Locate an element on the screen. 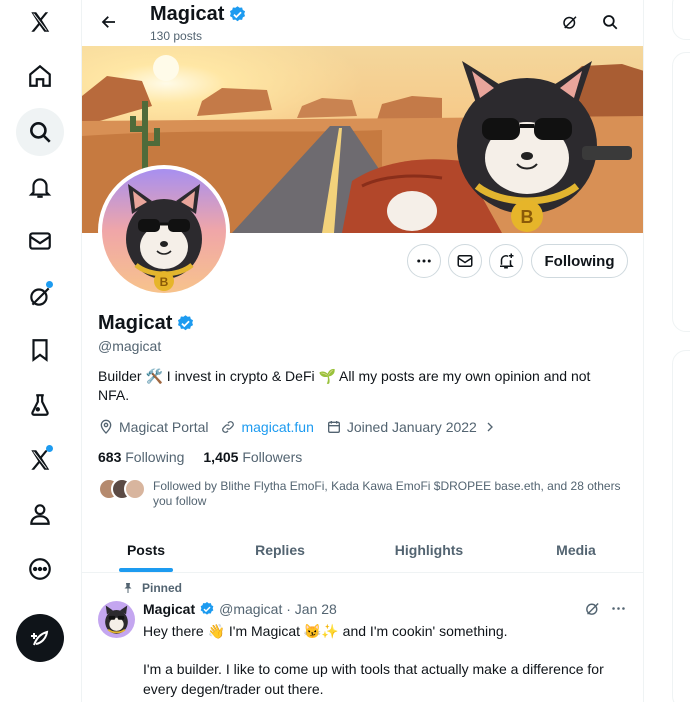 This screenshot has width=690, height=702. post-grok-button is located at coordinates (592, 608).